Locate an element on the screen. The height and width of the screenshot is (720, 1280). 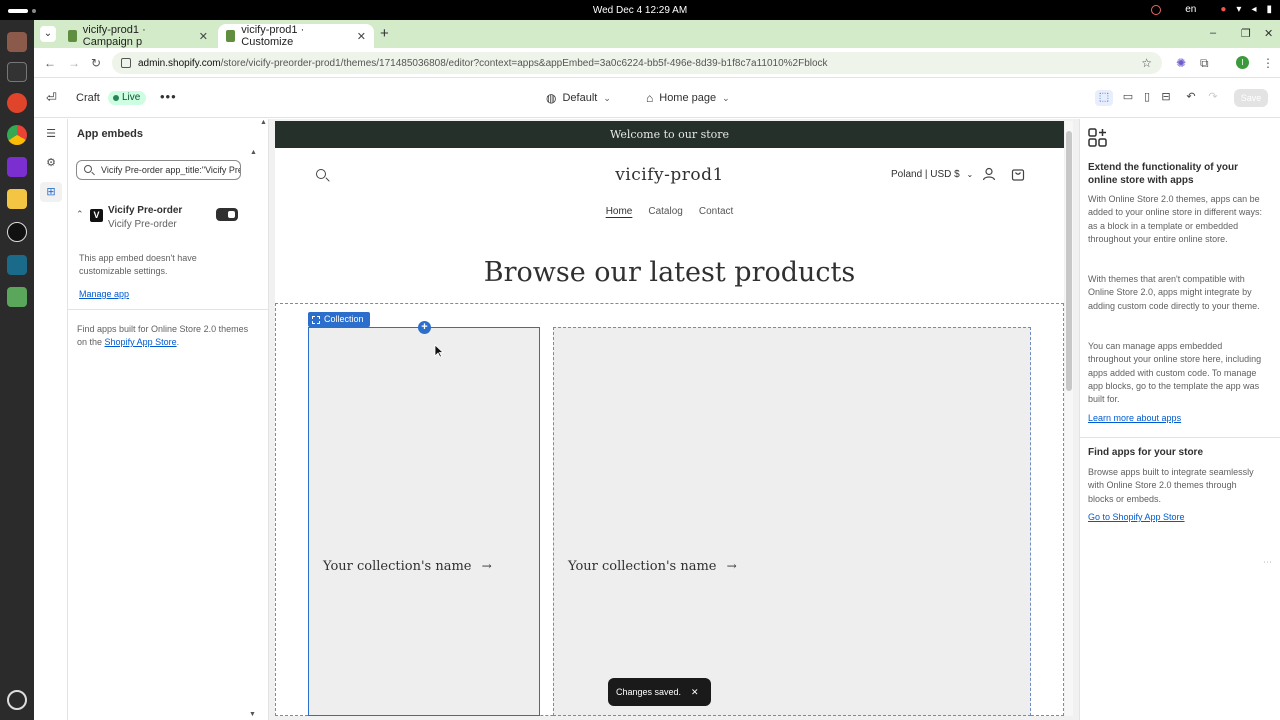
collection-list-heading: Browse our latest products is located at coordinates (669, 272).